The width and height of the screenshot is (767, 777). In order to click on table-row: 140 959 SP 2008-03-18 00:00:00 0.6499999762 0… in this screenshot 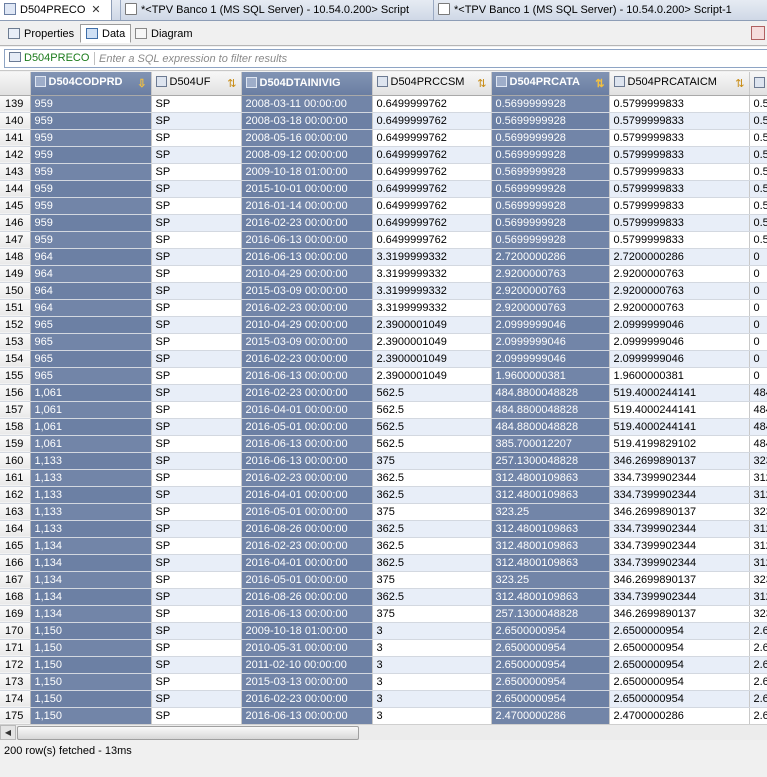, I will do `click(383, 121)`.